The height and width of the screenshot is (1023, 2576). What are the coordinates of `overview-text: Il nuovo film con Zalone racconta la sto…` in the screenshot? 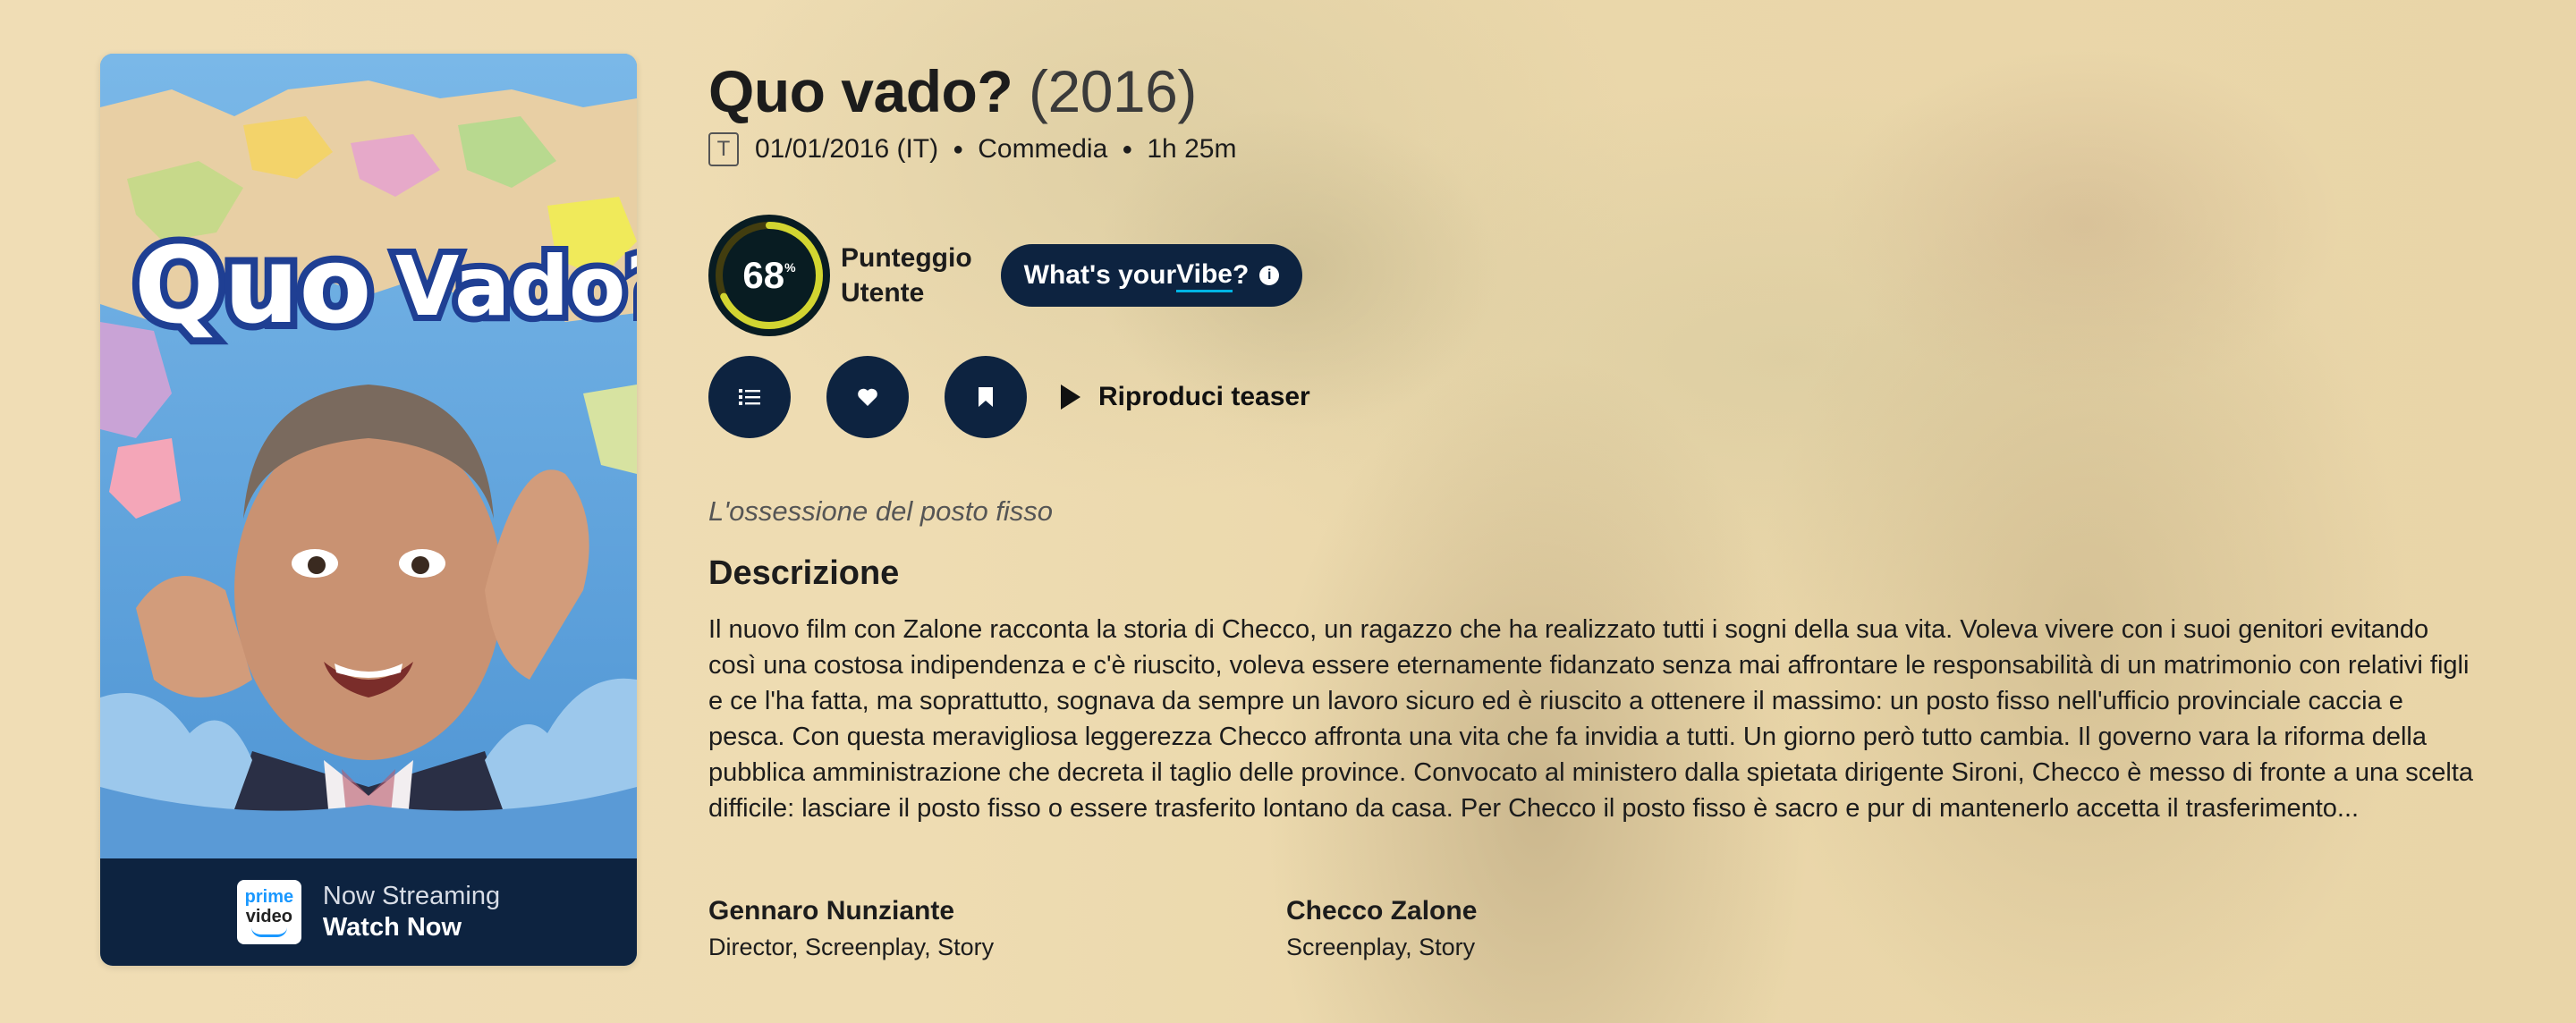 It's located at (1591, 719).